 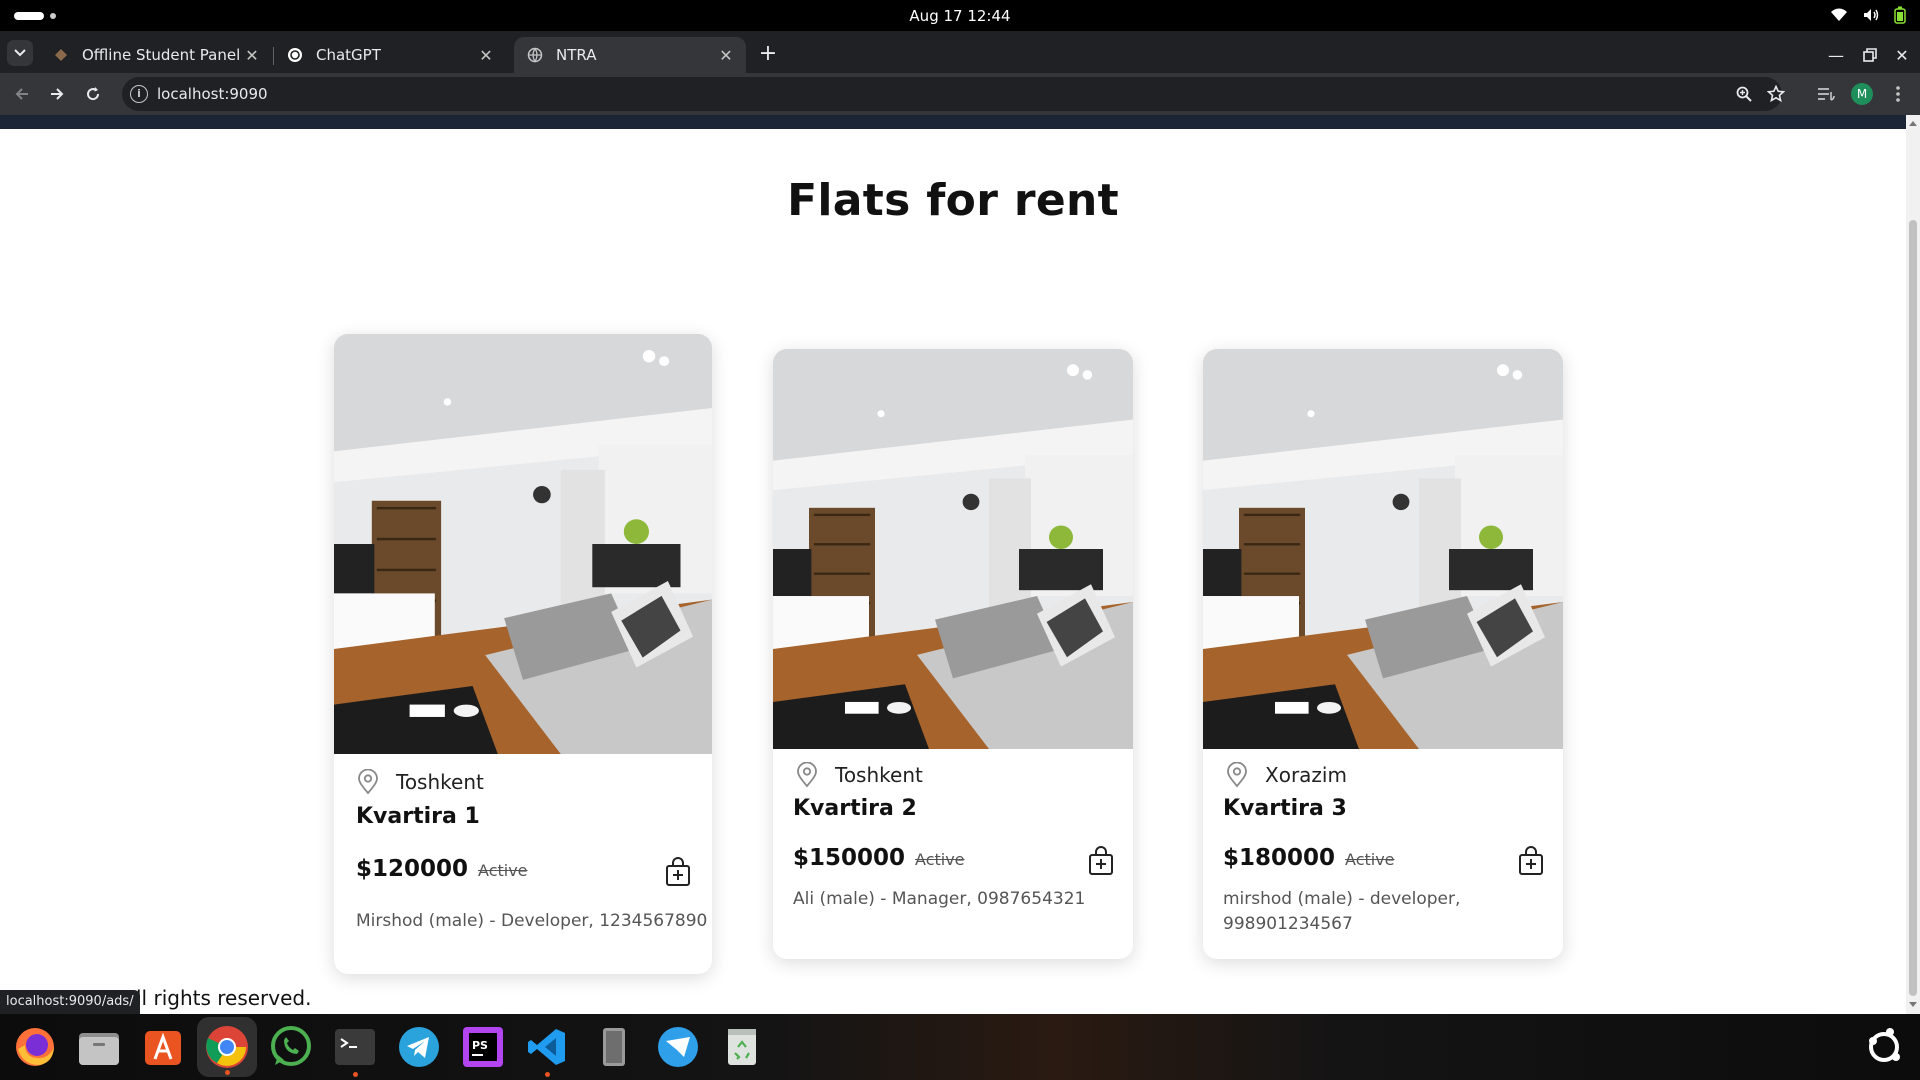 I want to click on tab-title: NTRA, so click(x=576, y=55).